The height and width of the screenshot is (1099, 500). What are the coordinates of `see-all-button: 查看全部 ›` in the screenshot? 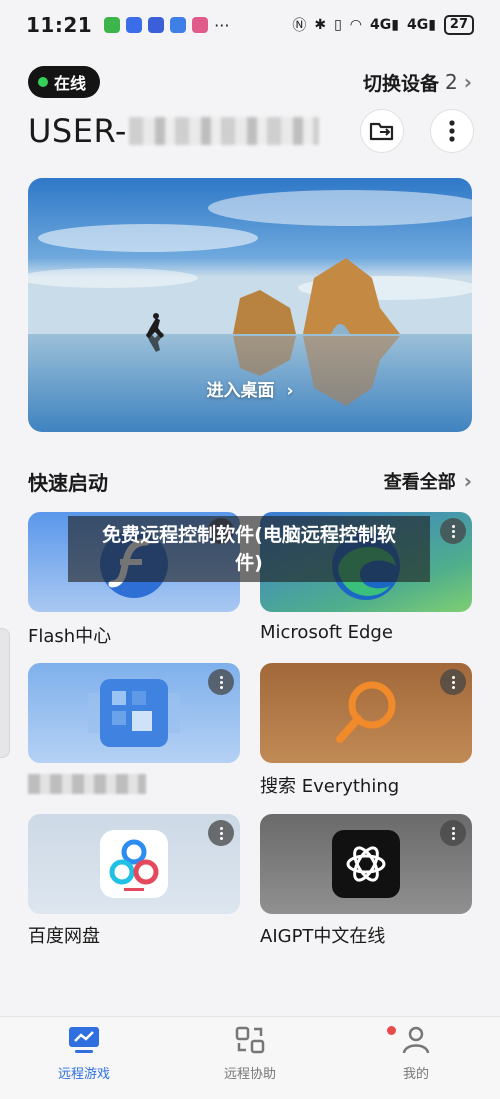 It's located at (428, 481).